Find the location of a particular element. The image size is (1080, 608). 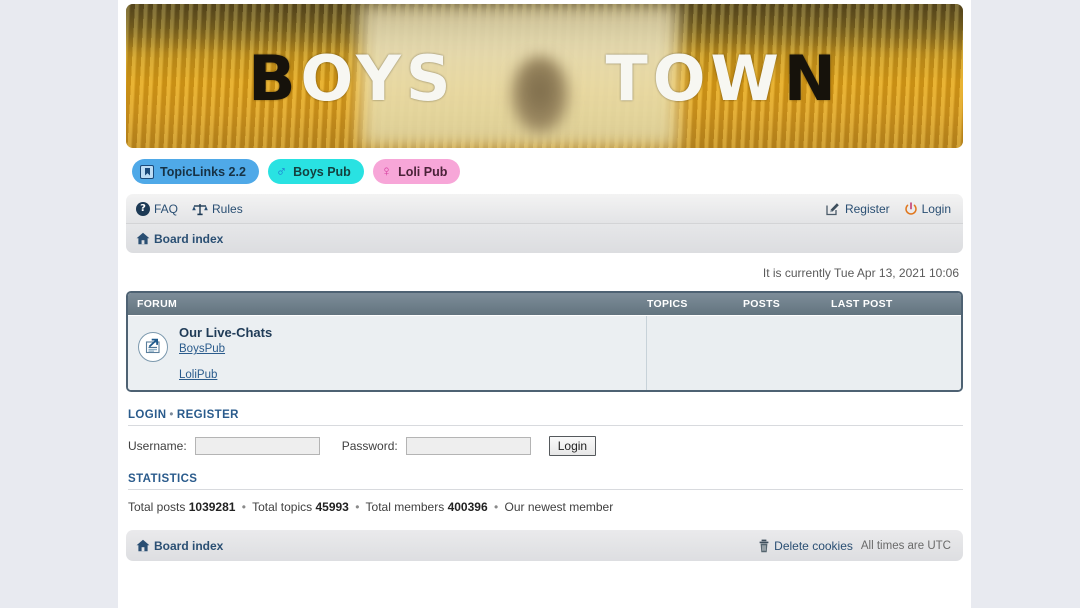

username-input is located at coordinates (257, 446).